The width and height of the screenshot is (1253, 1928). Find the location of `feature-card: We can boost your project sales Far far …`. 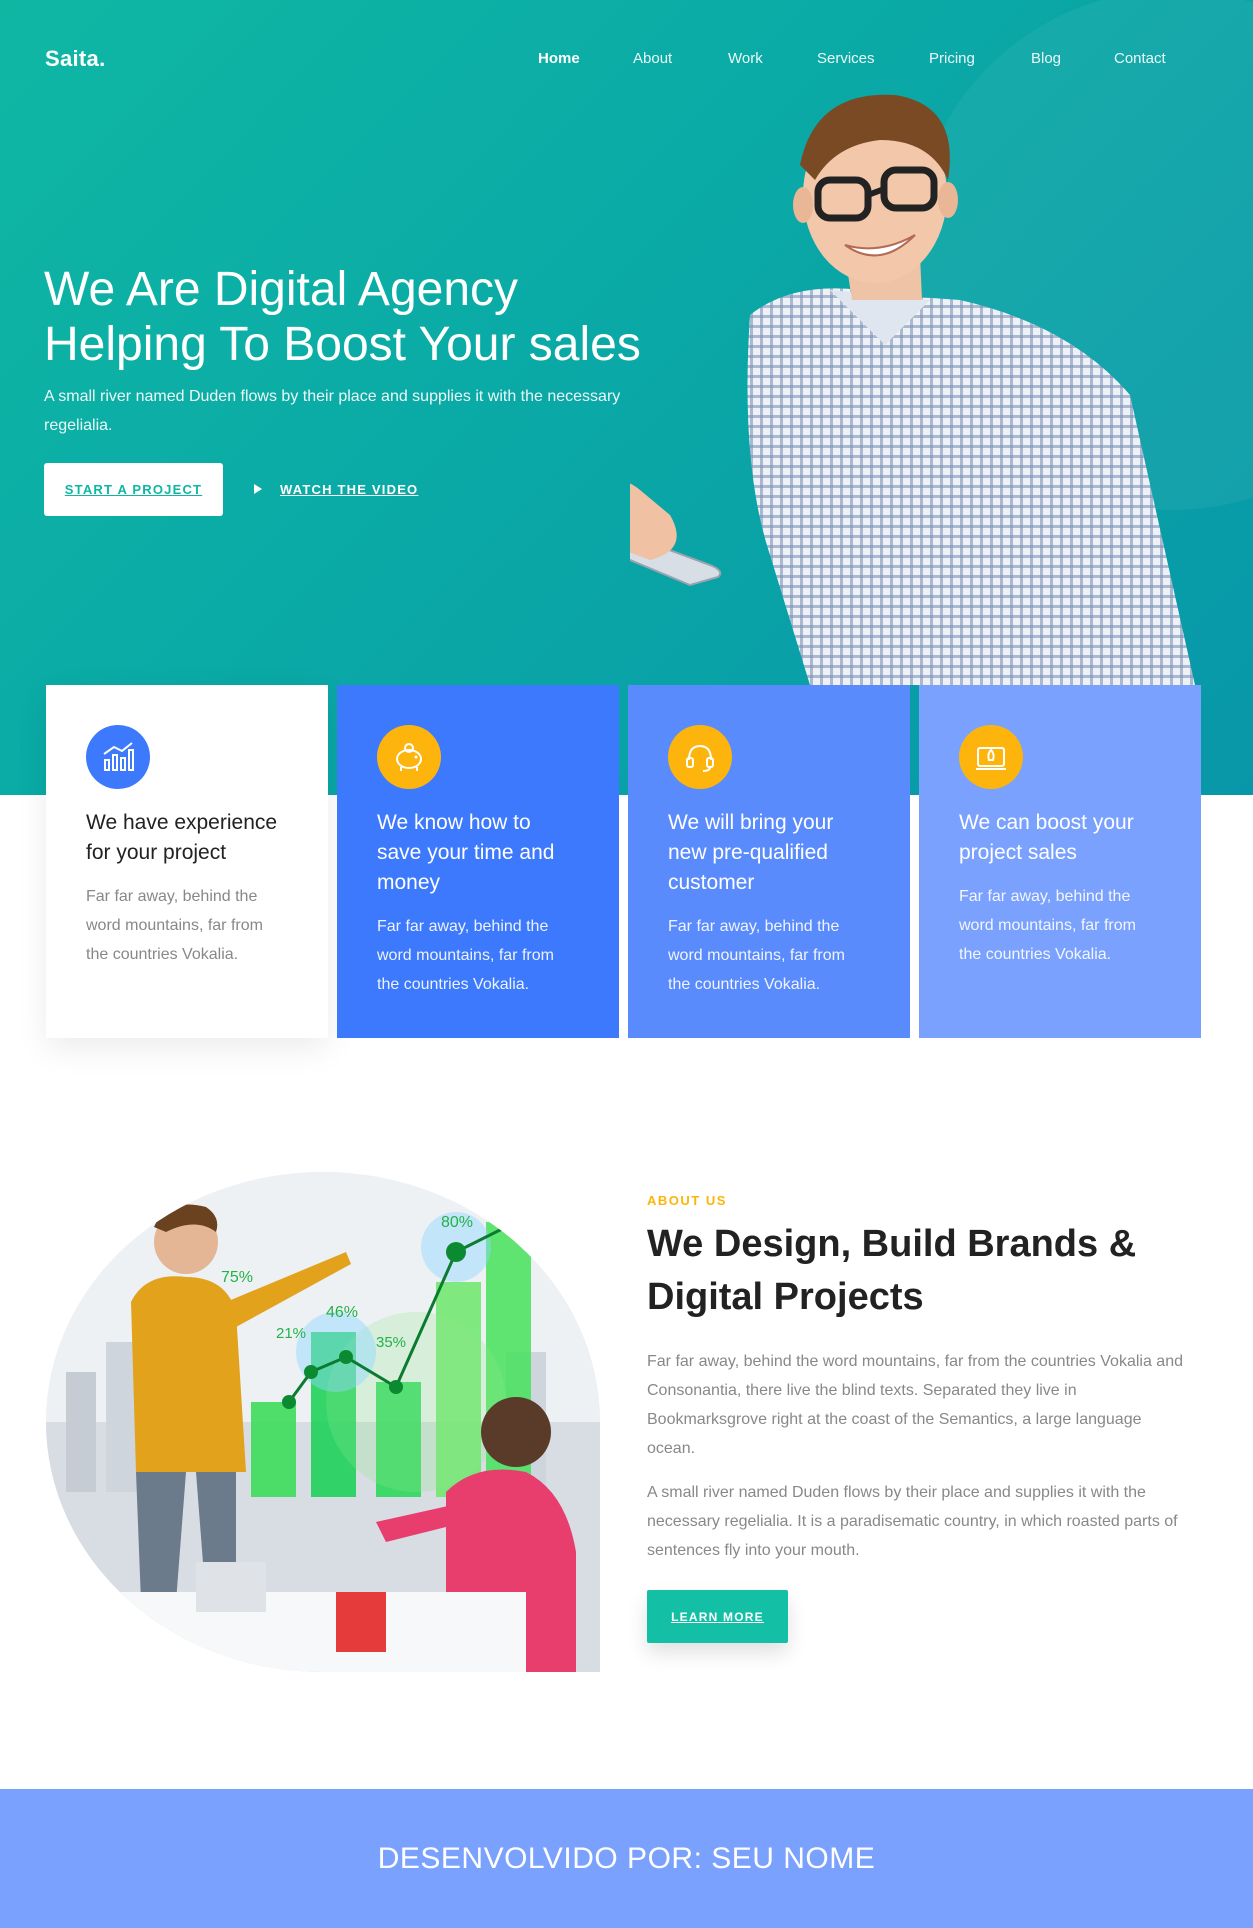

feature-card: We can boost your project sales Far far … is located at coordinates (1060, 861).